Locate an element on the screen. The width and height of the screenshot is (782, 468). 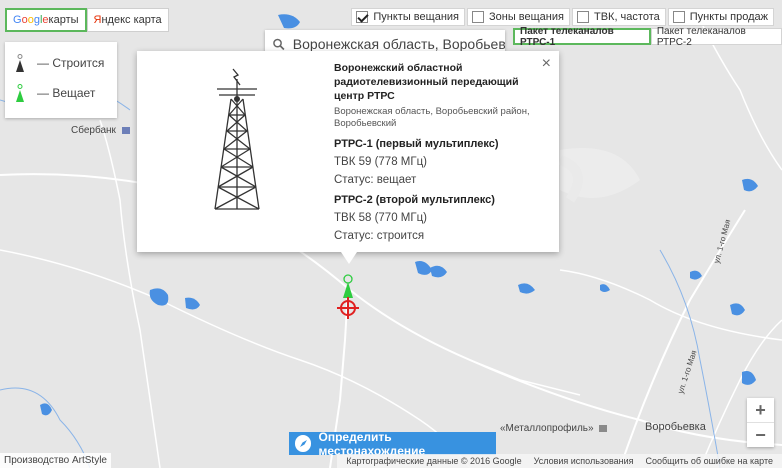
site-credit: Производство ArtStyle is located at coordinates (55, 460).